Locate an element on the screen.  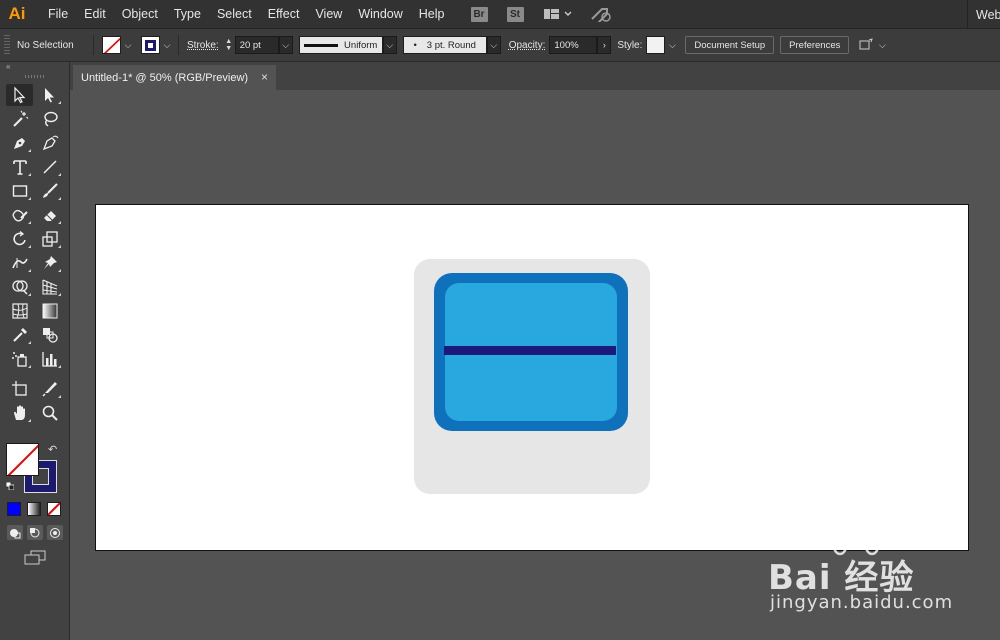
shaper-tool is located at coordinates (19, 215).